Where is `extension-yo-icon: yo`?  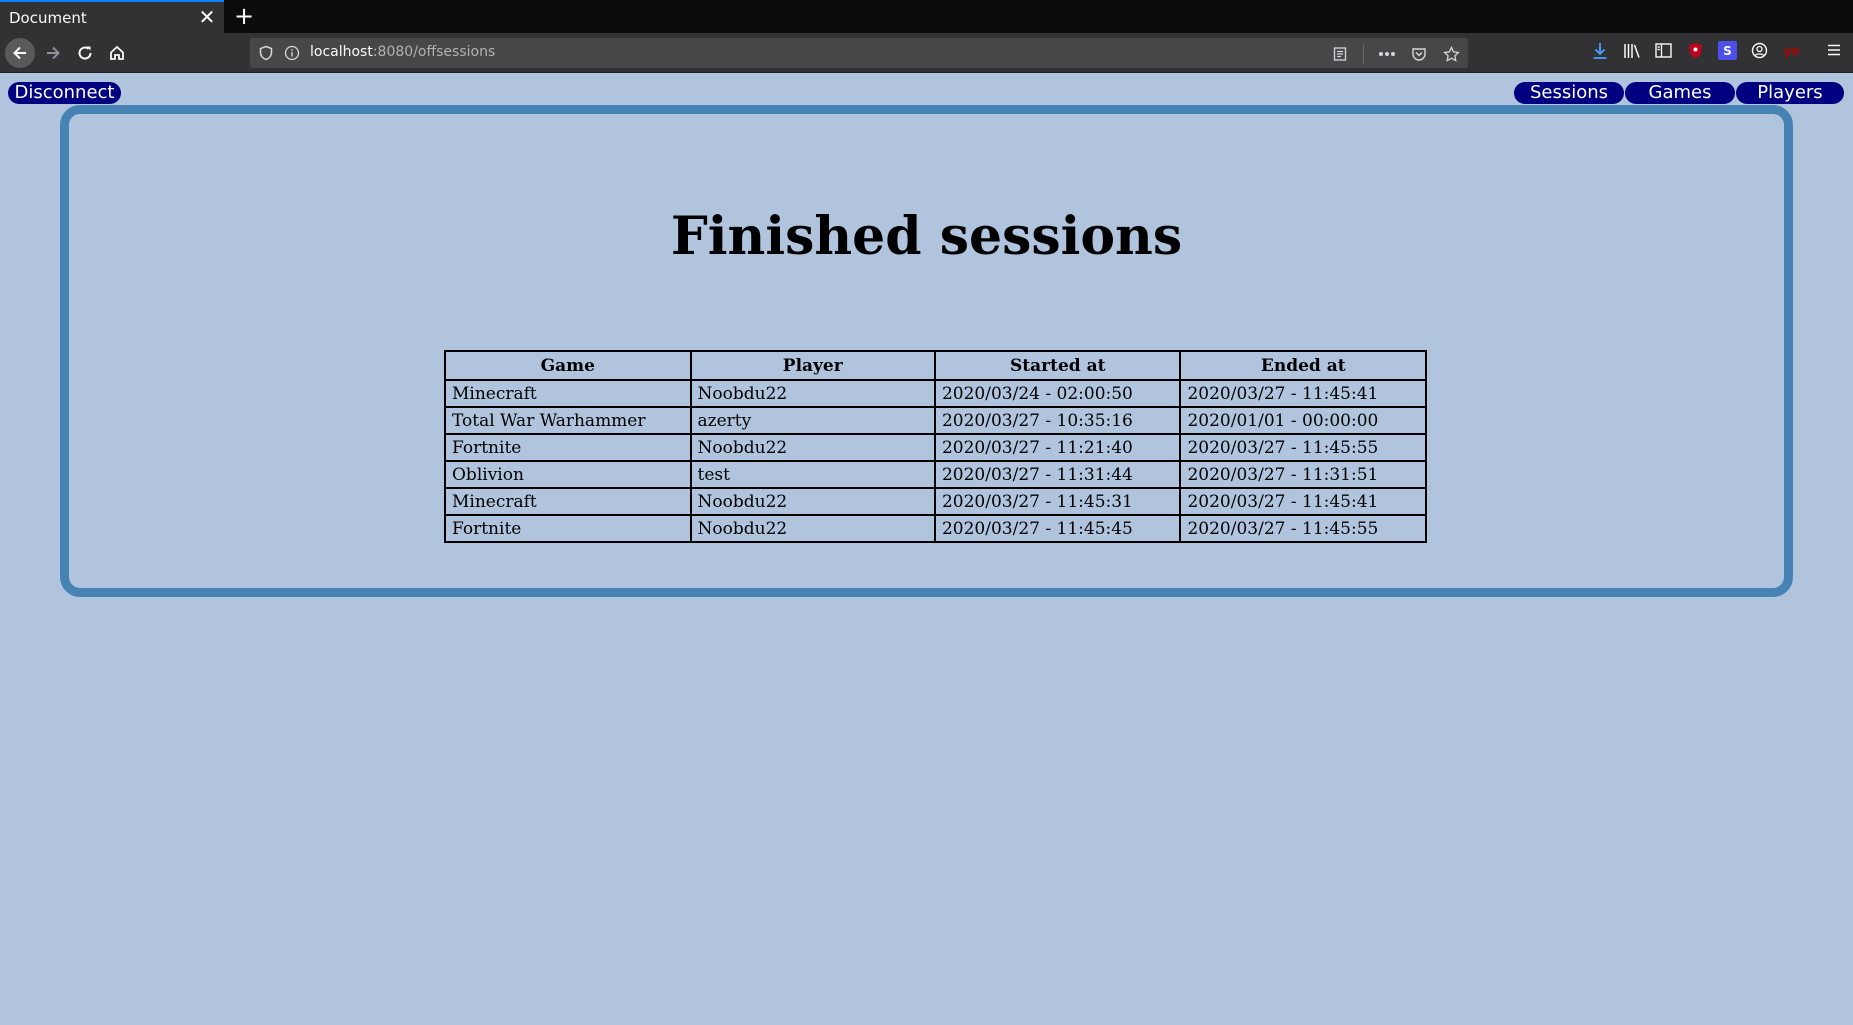 extension-yo-icon: yo is located at coordinates (1791, 50).